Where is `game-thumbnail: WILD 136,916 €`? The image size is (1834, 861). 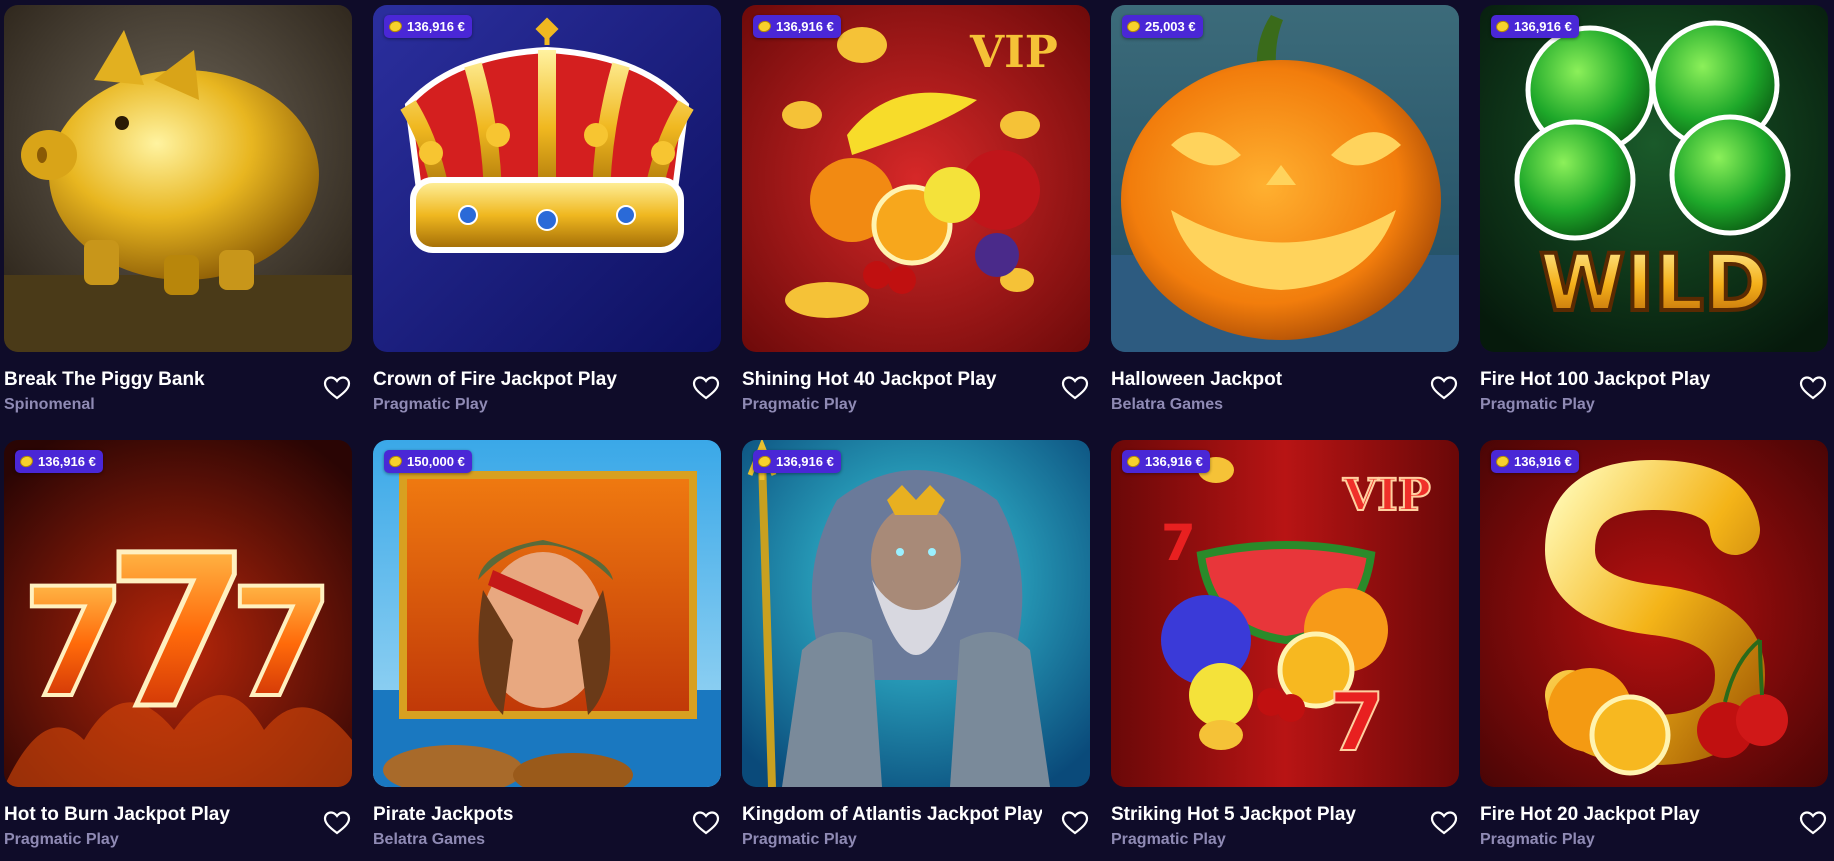 game-thumbnail: WILD 136,916 € is located at coordinates (1654, 178).